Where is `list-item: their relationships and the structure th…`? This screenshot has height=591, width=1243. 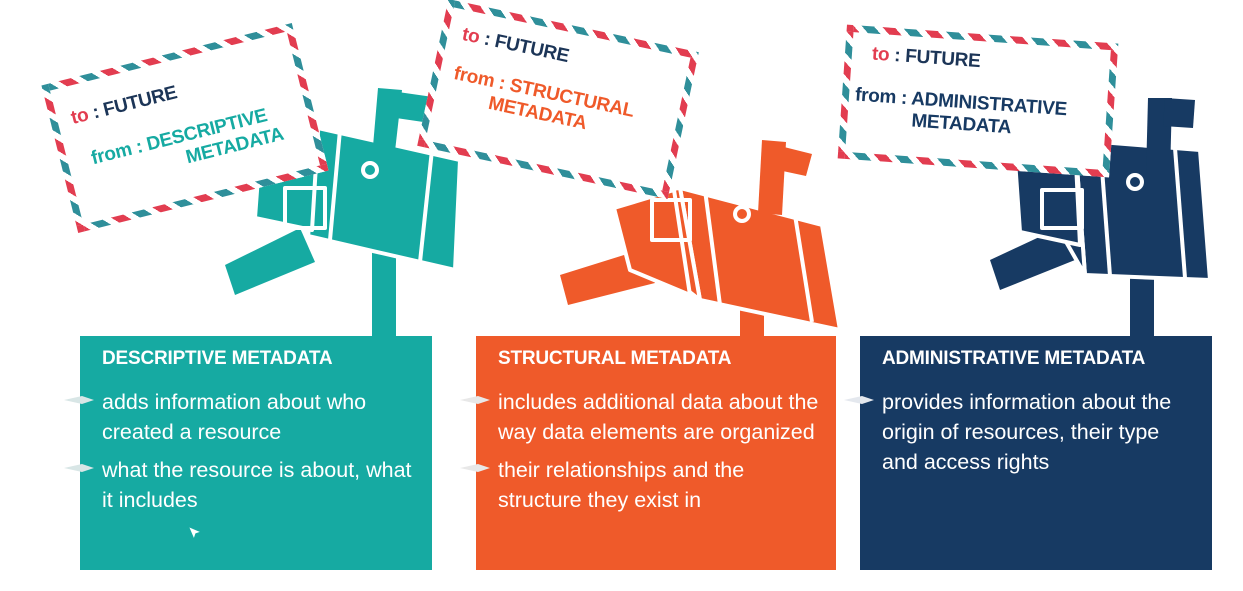 list-item: their relationships and the structure th… is located at coordinates (641, 485).